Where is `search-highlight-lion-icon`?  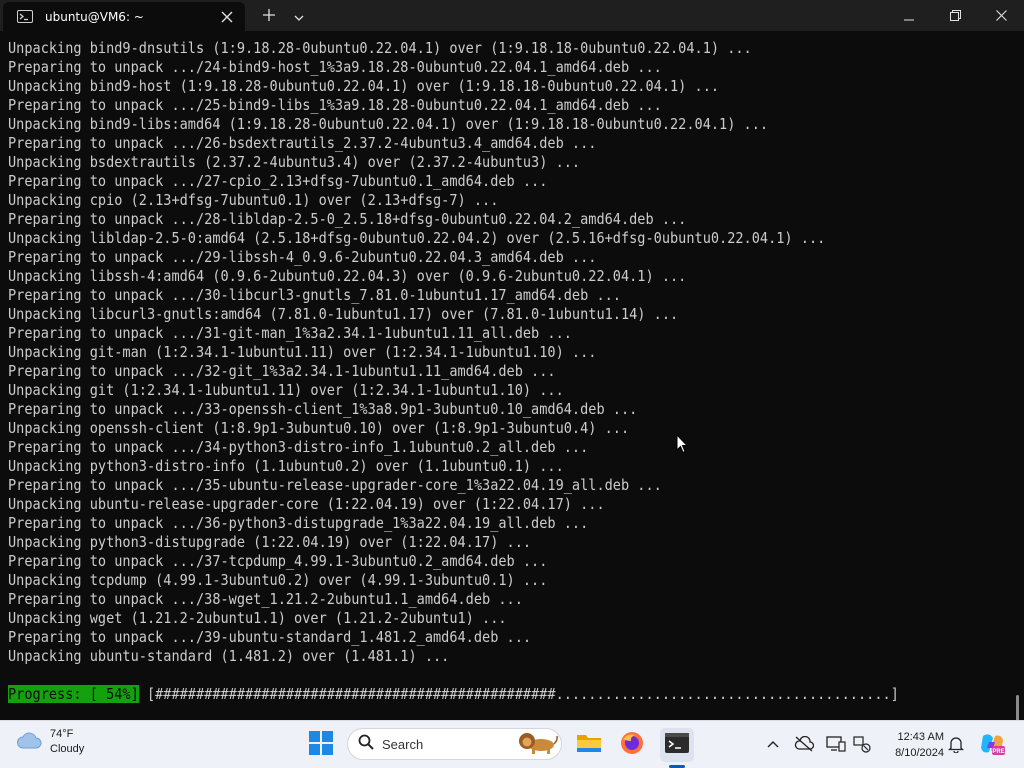 search-highlight-lion-icon is located at coordinates (537, 744).